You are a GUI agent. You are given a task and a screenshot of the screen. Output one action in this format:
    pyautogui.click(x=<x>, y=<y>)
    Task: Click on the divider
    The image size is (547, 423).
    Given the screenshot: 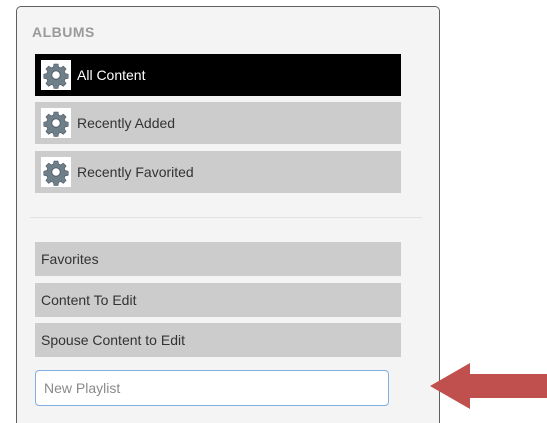 What is the action you would take?
    pyautogui.click(x=226, y=217)
    